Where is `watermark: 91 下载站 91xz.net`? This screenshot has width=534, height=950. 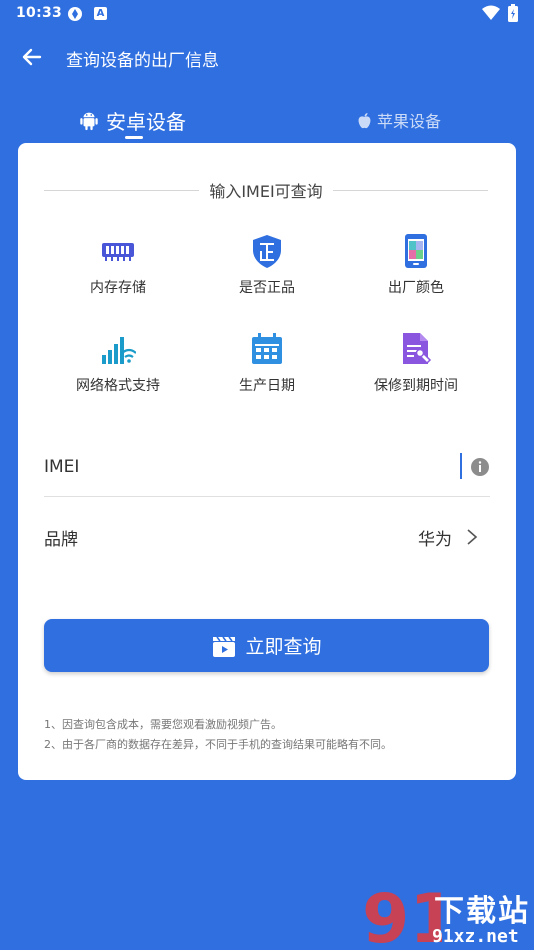 watermark: 91 下载站 91xz.net is located at coordinates (448, 916).